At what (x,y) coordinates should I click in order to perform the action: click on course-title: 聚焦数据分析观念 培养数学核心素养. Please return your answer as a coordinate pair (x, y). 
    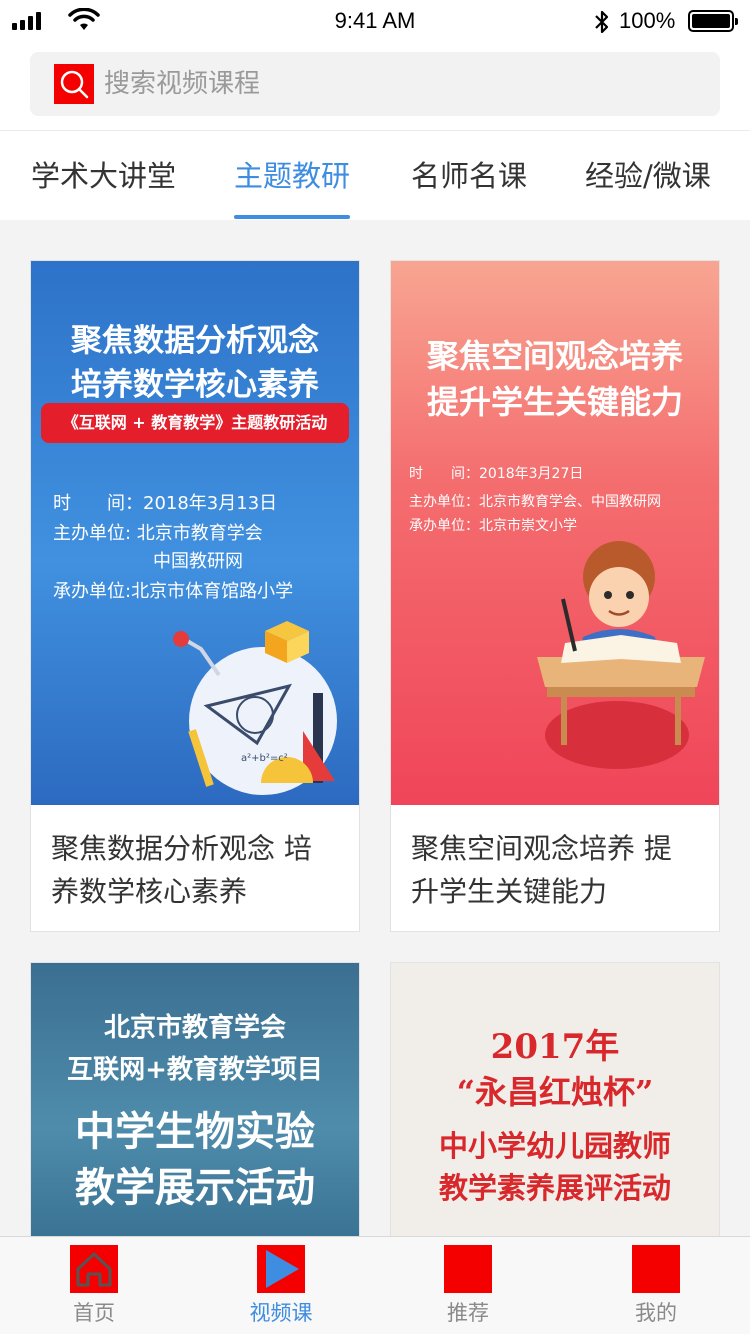
    Looking at the image, I should click on (181, 870).